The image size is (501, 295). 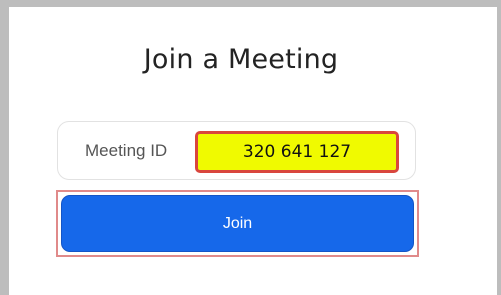 I want to click on meeting-id-field: Meeting ID 320 641 127, so click(x=236, y=150).